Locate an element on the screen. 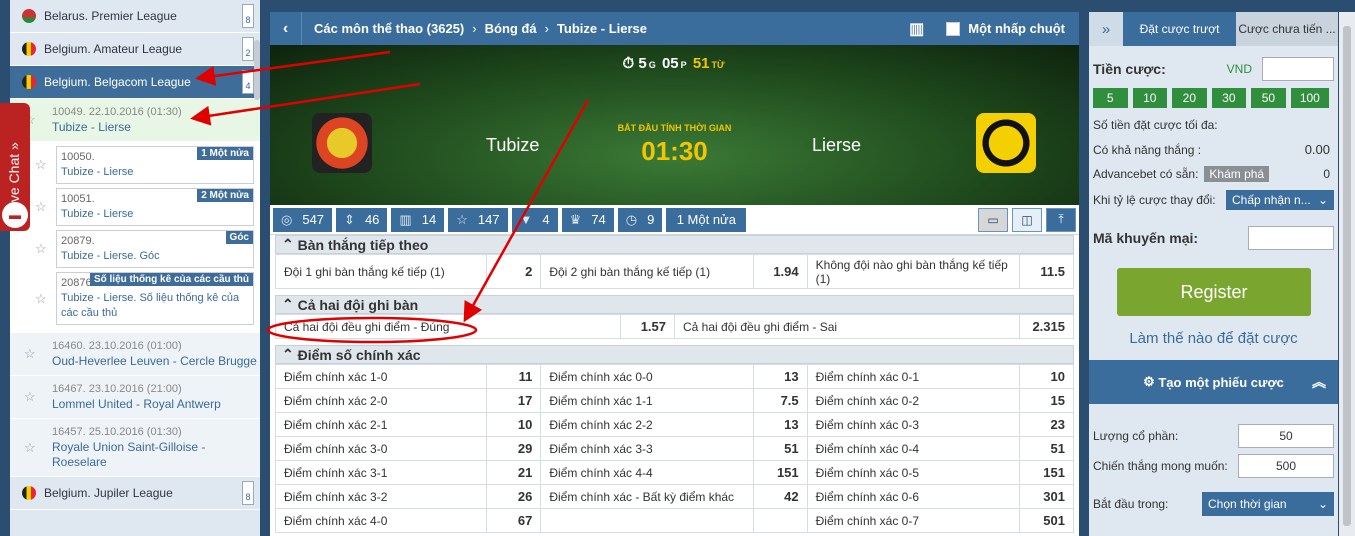 Image resolution: width=1355 pixels, height=536 pixels. sub-market-item: ☆ 10051. Tubize - Lierse 2 Một nửa is located at coordinates (144, 207).